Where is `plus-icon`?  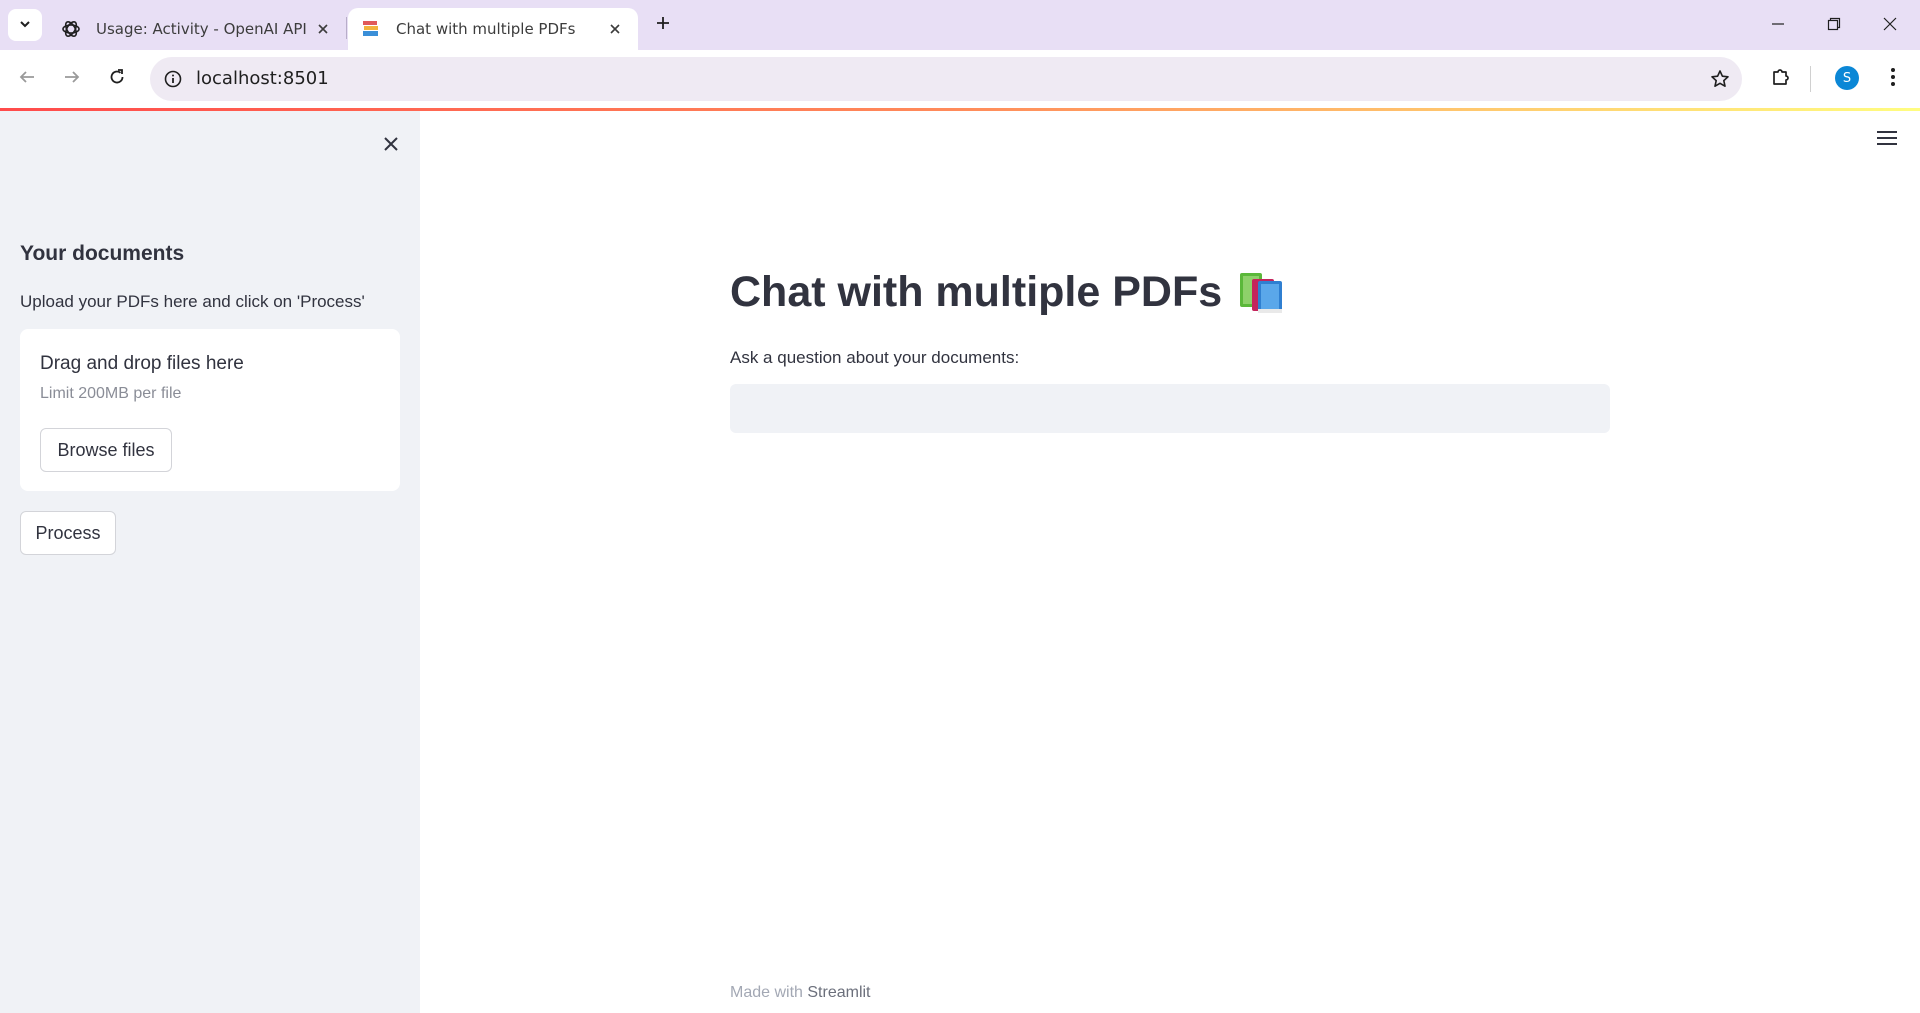 plus-icon is located at coordinates (663, 25).